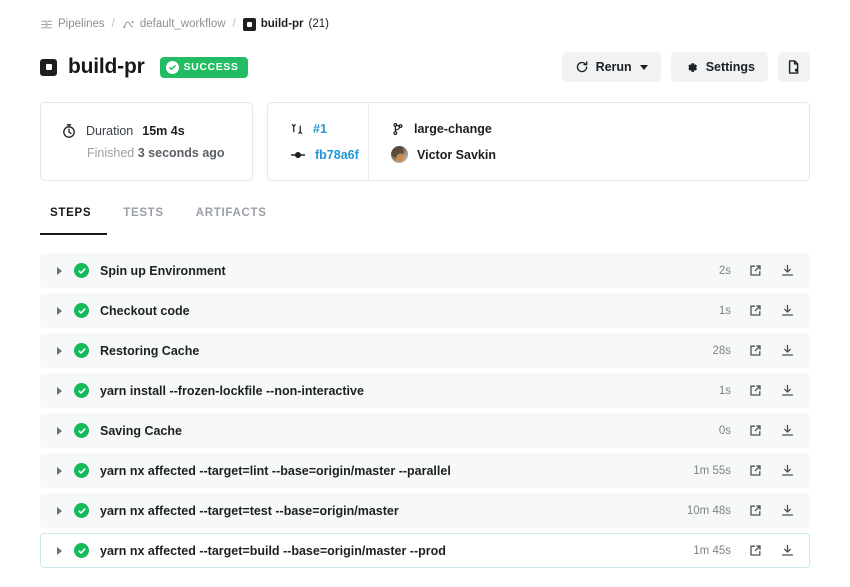 This screenshot has height=587, width=850. I want to click on author-row: Victor Savkin, so click(443, 154).